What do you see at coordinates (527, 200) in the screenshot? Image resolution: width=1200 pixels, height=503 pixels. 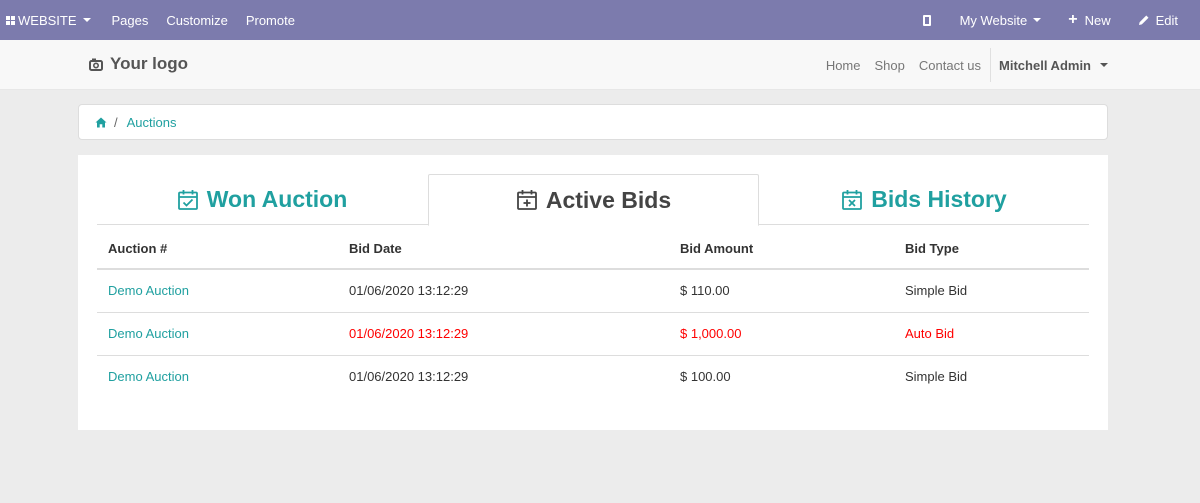 I see `calendar-plus-icon` at bounding box center [527, 200].